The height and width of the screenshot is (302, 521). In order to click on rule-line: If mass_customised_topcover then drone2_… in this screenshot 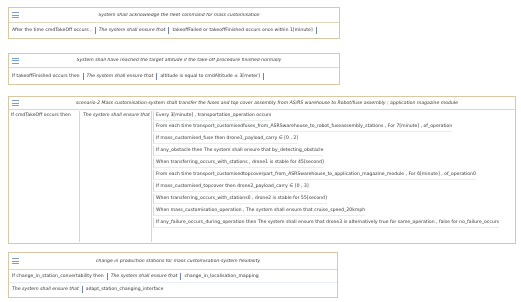, I will do `click(231, 187)`.